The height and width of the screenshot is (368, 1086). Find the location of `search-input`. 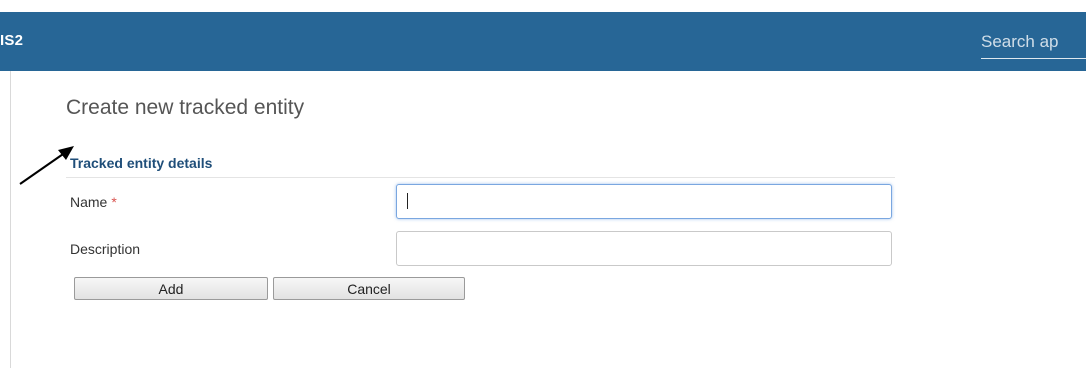

search-input is located at coordinates (1033, 42).